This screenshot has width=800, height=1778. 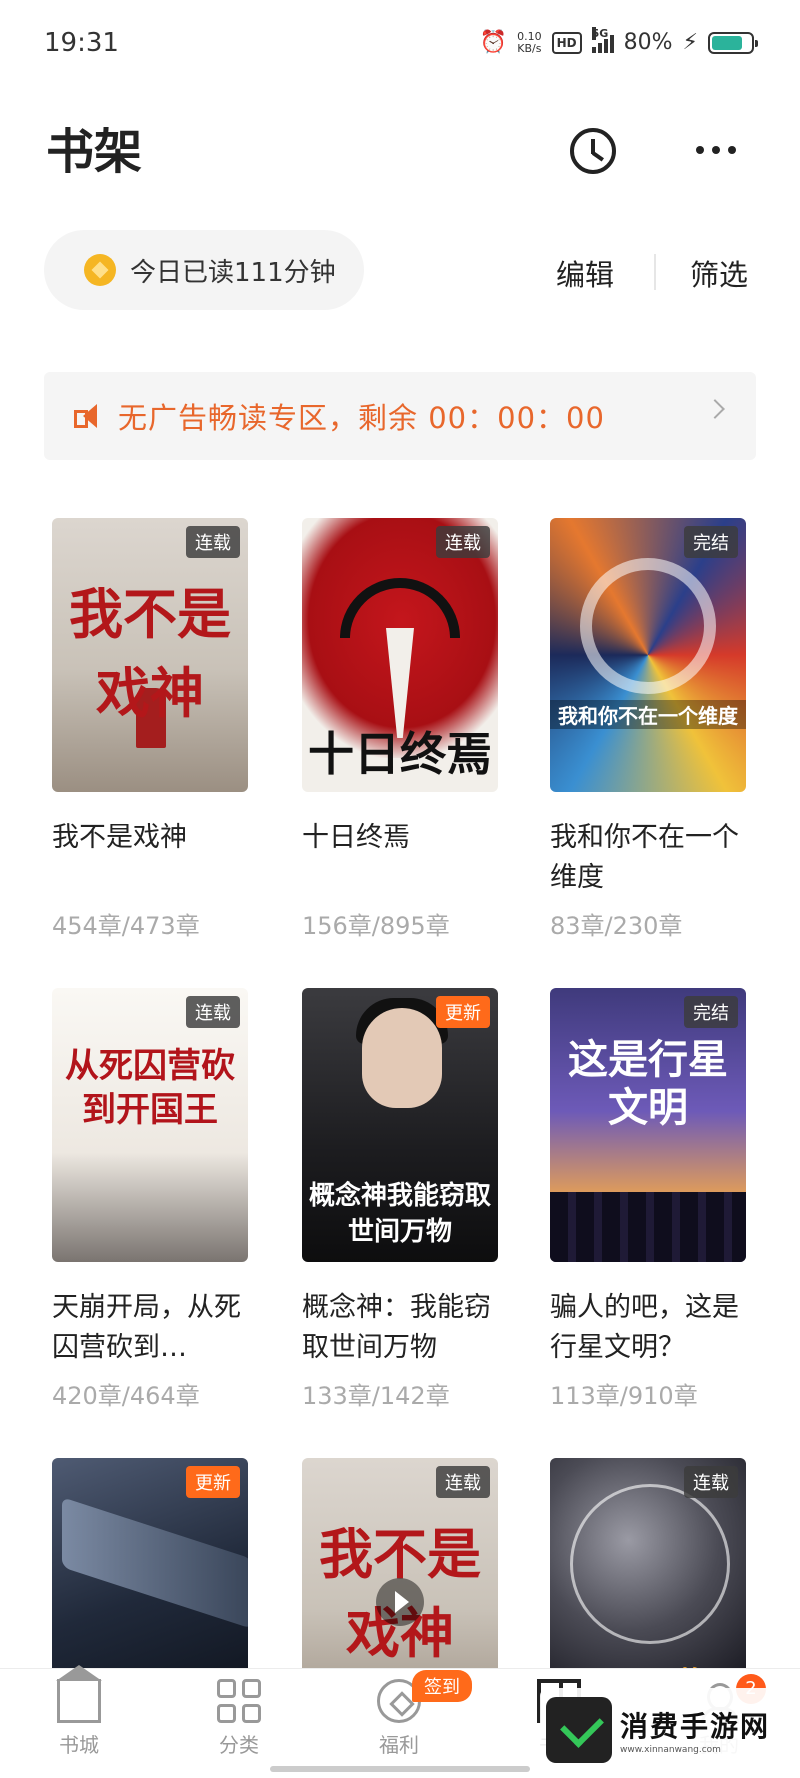 What do you see at coordinates (442, 1686) in the screenshot?
I see `checkin-badge: 签到` at bounding box center [442, 1686].